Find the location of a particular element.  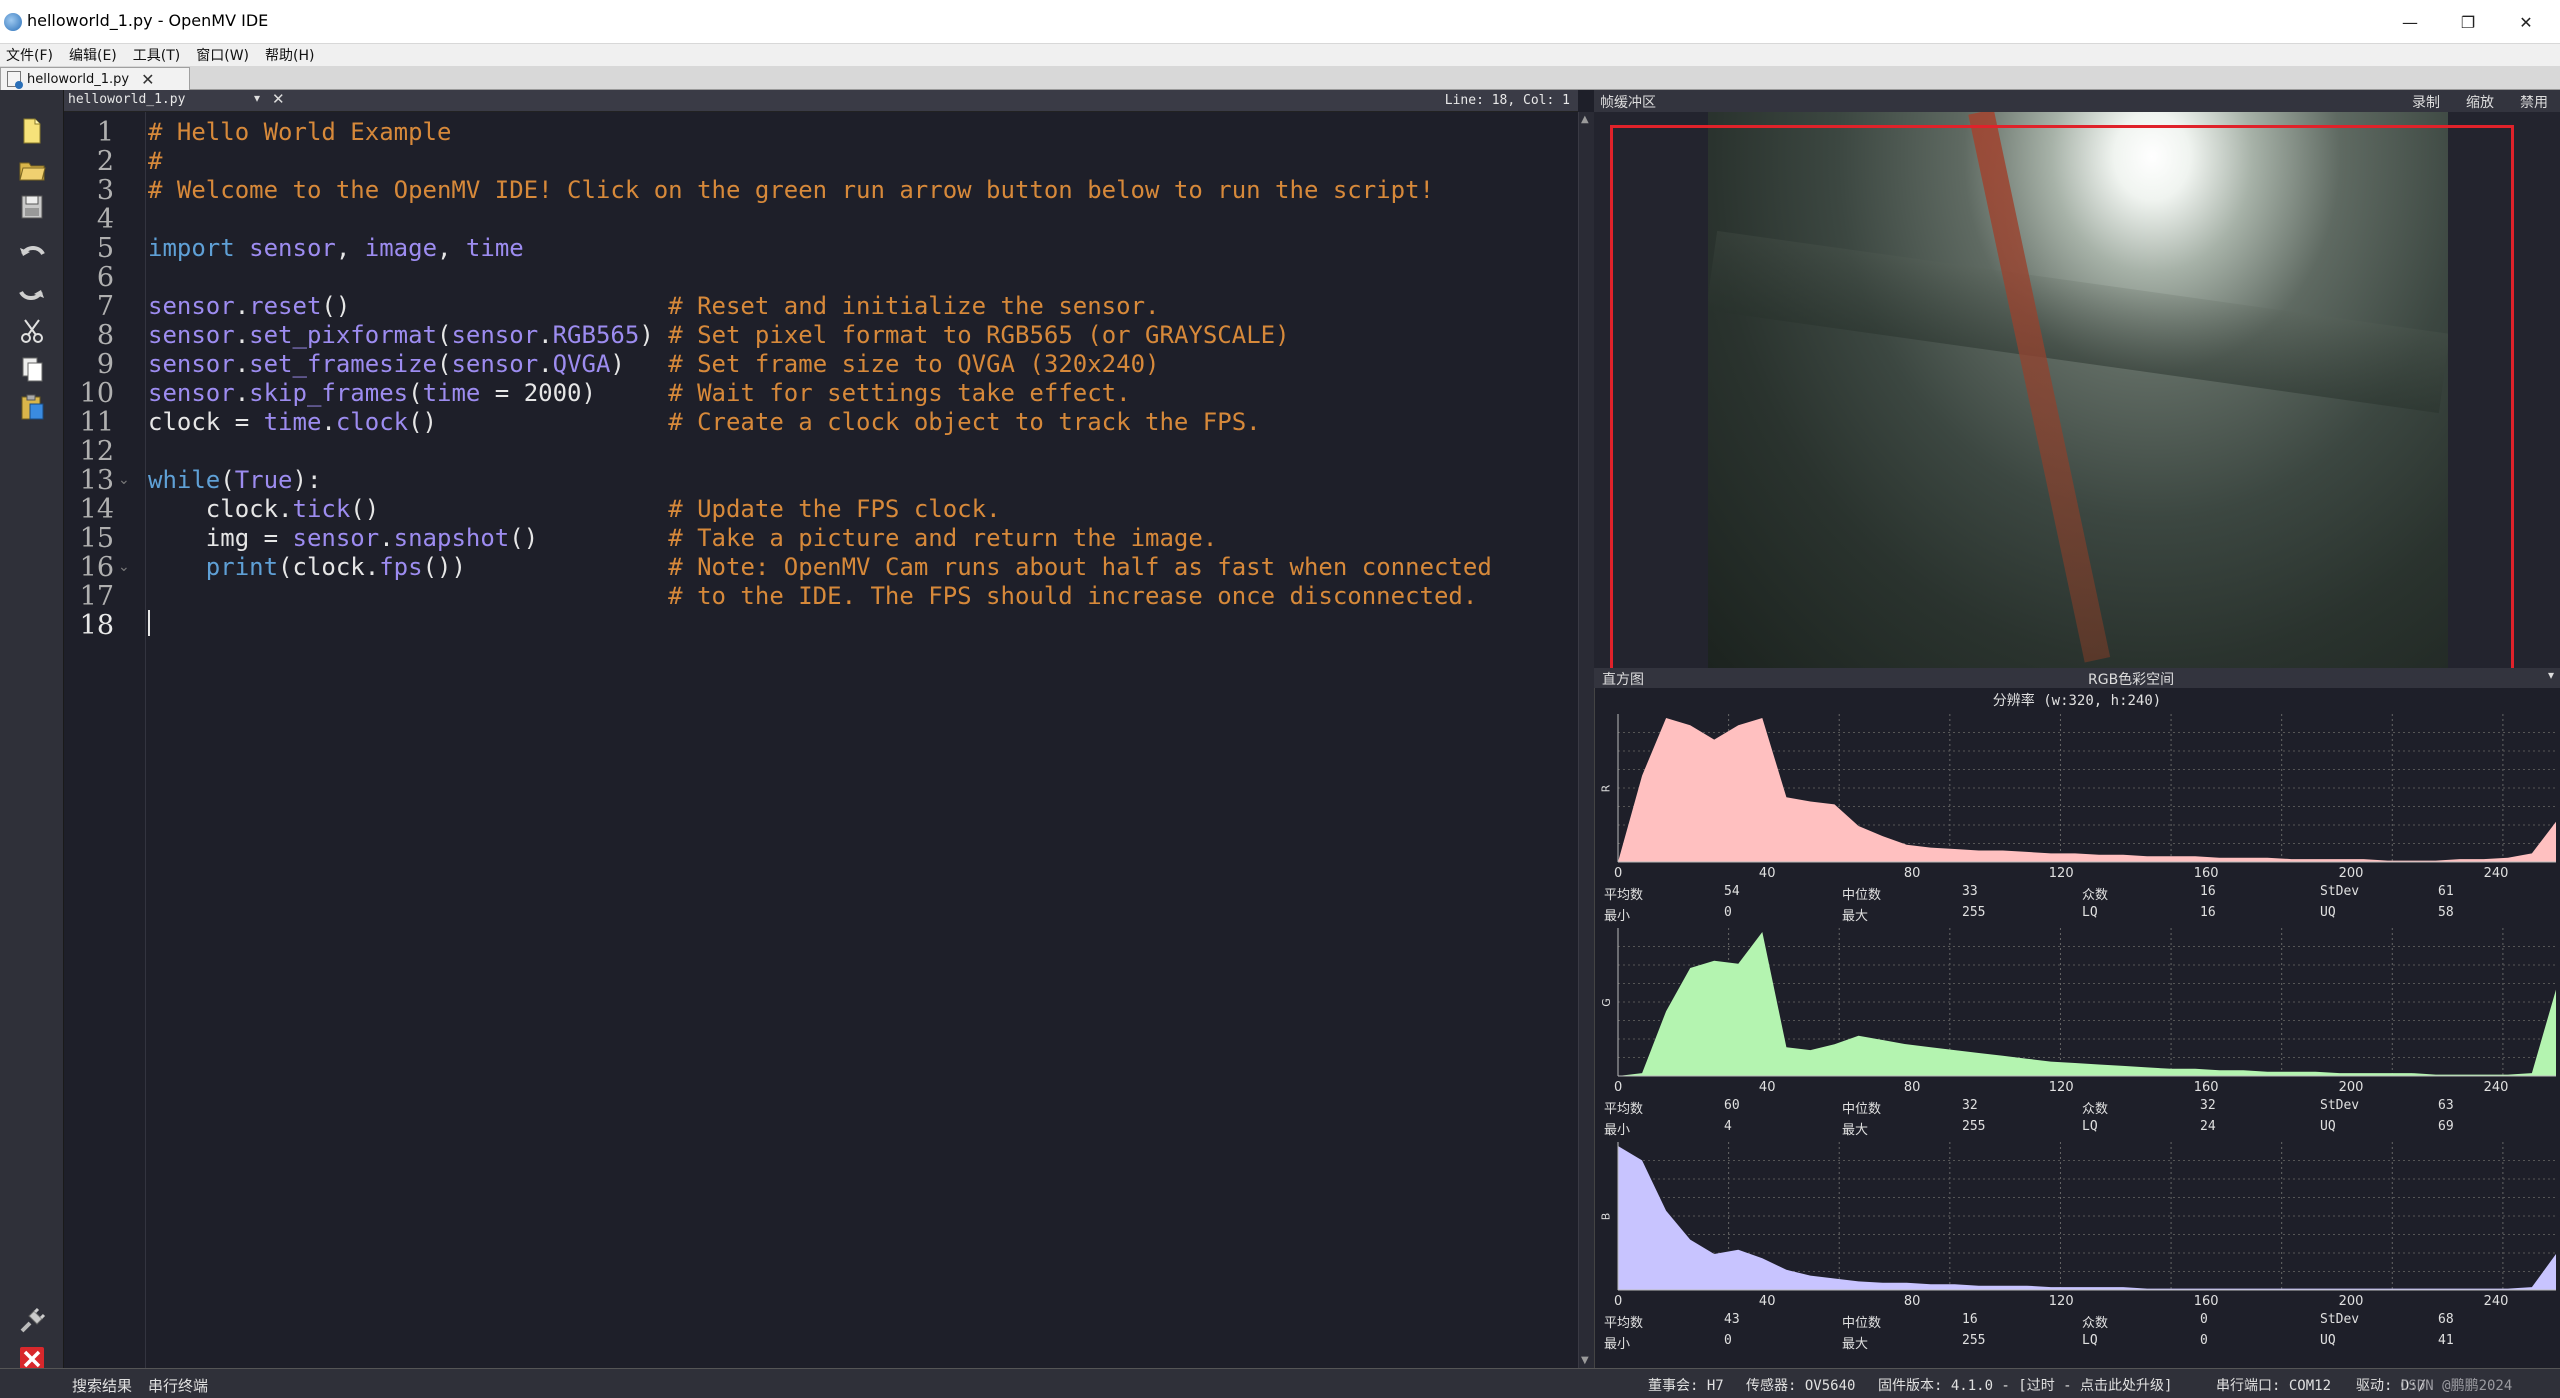

code-line: import sensor, image, time is located at coordinates (336, 248).